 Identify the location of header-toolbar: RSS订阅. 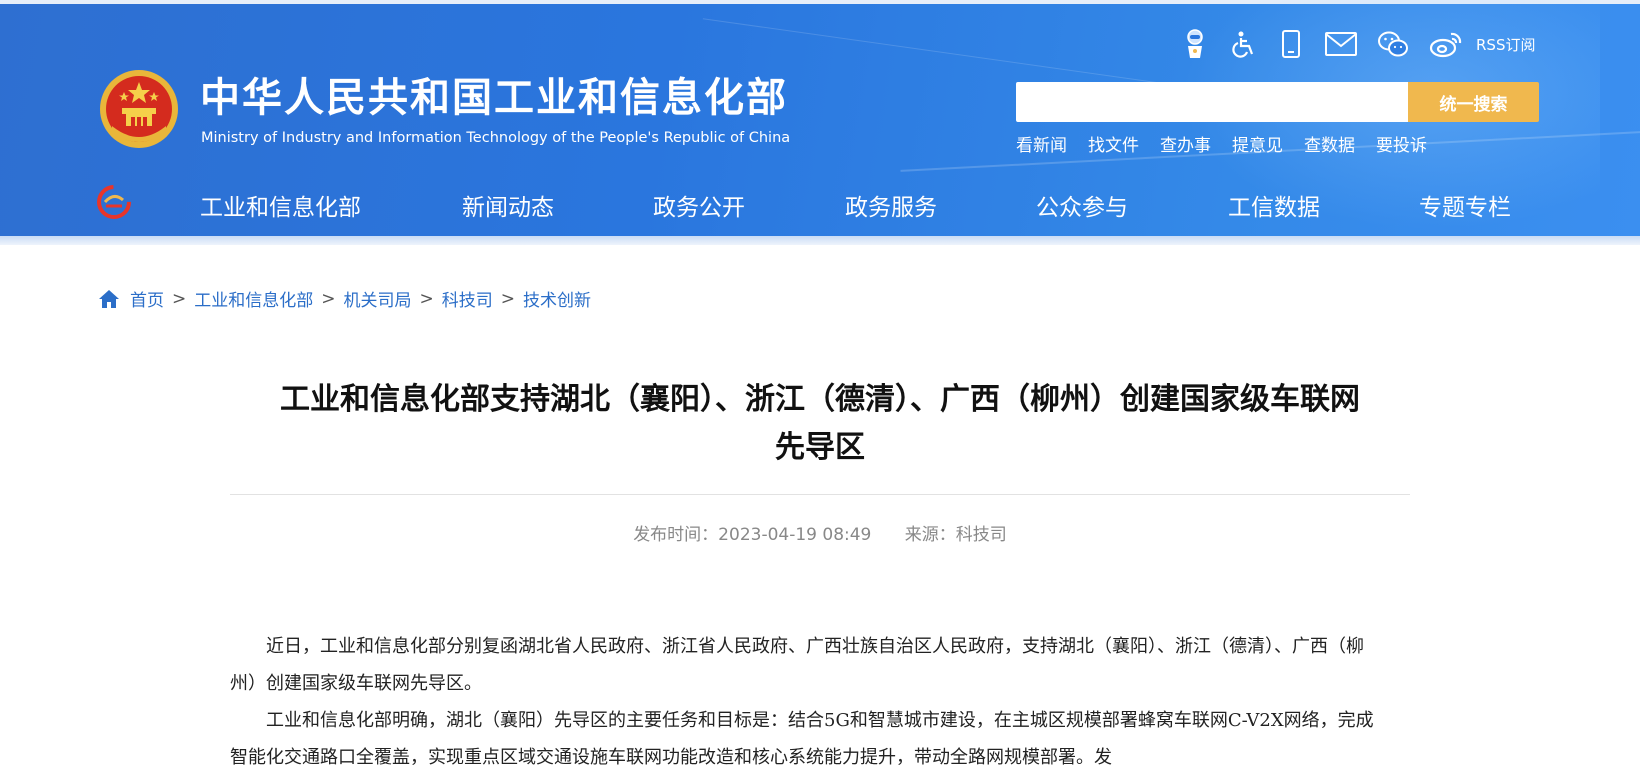
(1357, 44).